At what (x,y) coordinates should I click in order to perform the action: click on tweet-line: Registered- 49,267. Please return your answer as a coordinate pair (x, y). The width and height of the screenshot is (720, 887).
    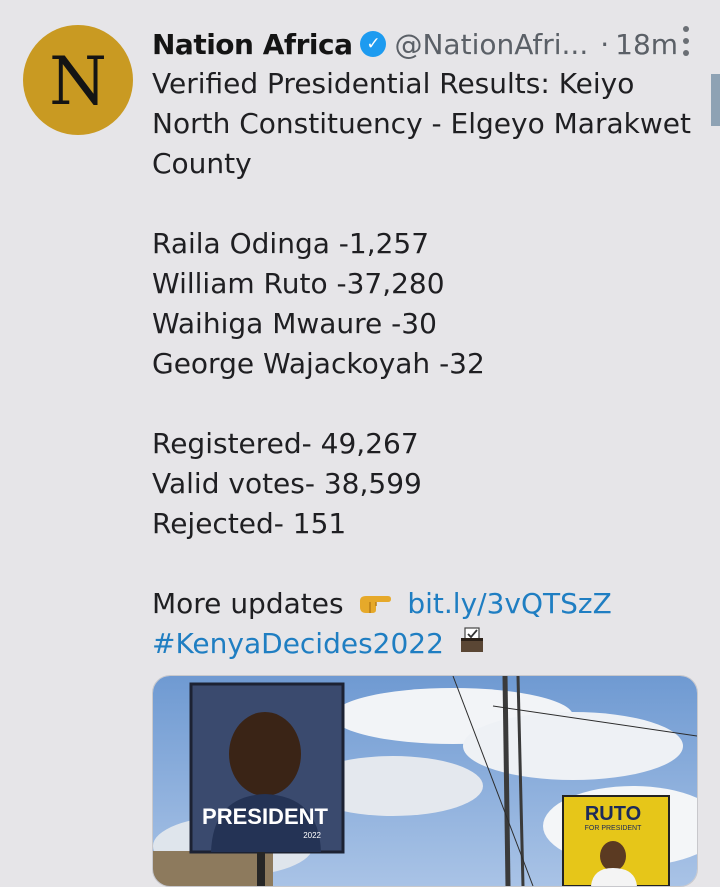
    Looking at the image, I should click on (285, 443).